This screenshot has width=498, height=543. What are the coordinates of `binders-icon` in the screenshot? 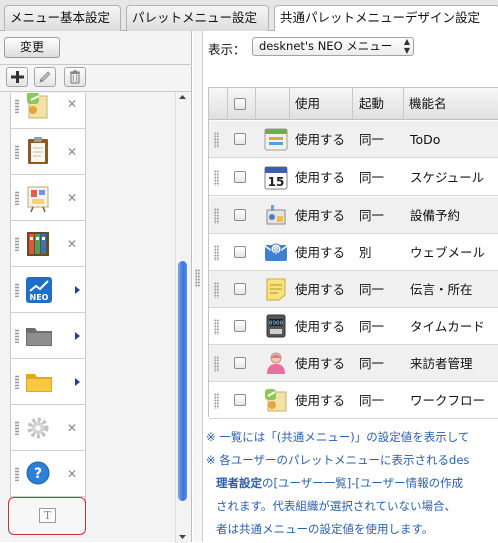 It's located at (38, 244).